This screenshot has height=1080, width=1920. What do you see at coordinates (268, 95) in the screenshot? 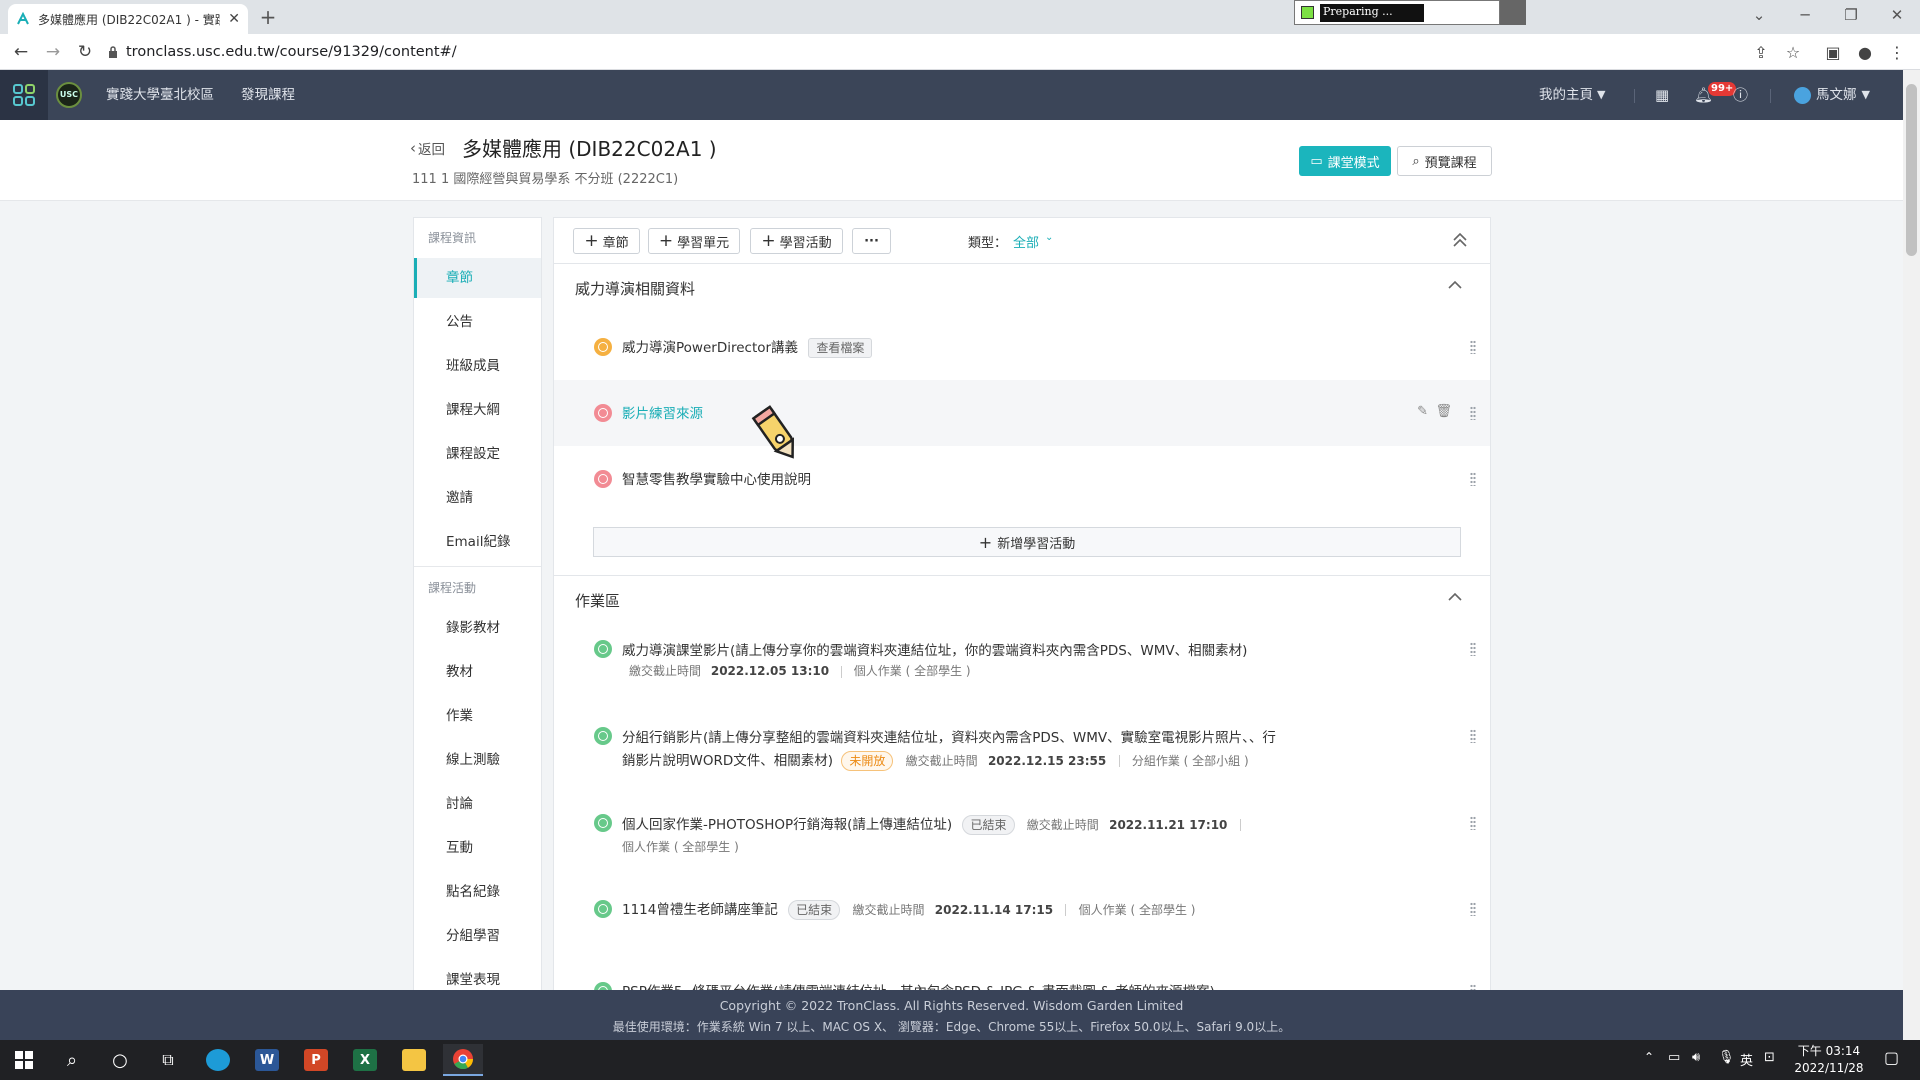
I see `discover-courses-link: 發現課程` at bounding box center [268, 95].